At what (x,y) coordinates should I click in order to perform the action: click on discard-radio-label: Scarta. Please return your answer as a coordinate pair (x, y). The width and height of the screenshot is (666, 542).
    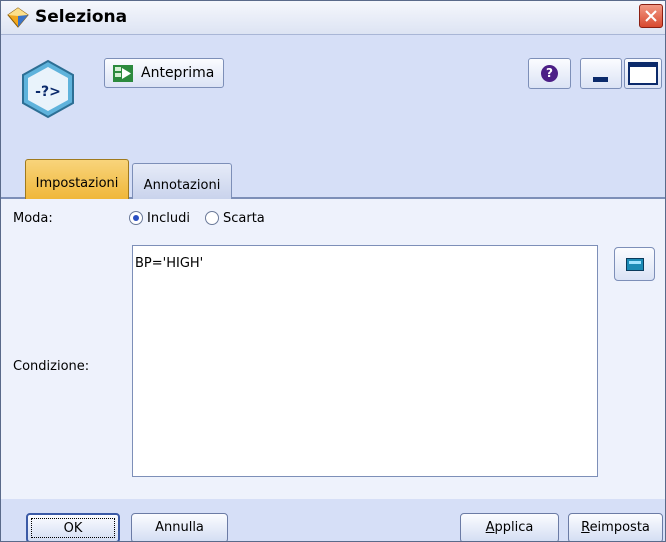
    Looking at the image, I should click on (244, 218).